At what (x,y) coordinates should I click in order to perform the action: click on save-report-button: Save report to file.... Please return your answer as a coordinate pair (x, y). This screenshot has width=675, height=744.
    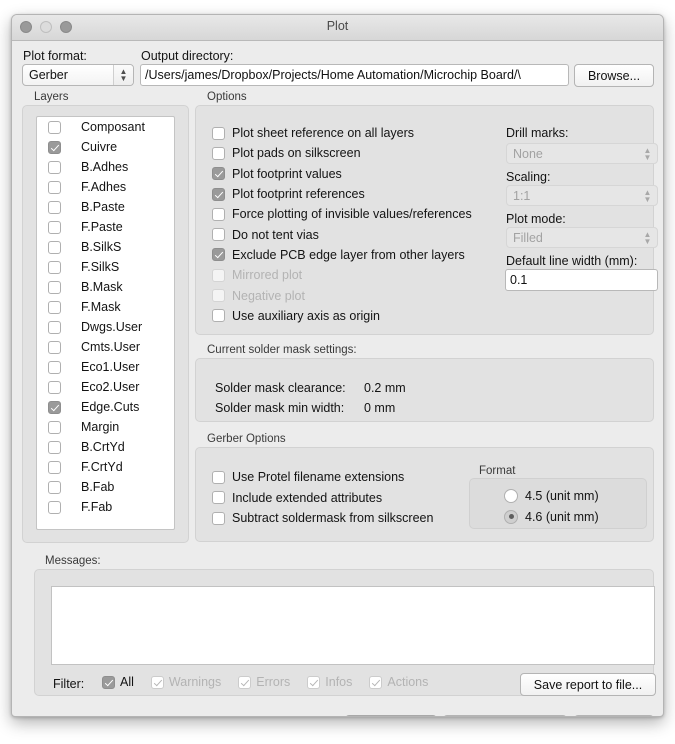
    Looking at the image, I should click on (588, 684).